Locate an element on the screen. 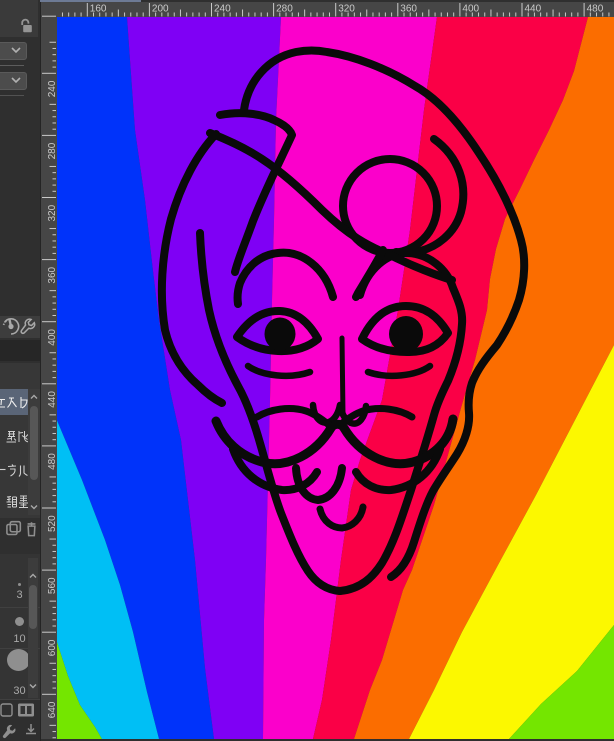 This screenshot has height=741, width=614. svg-text: 160 is located at coordinates (98, 9).